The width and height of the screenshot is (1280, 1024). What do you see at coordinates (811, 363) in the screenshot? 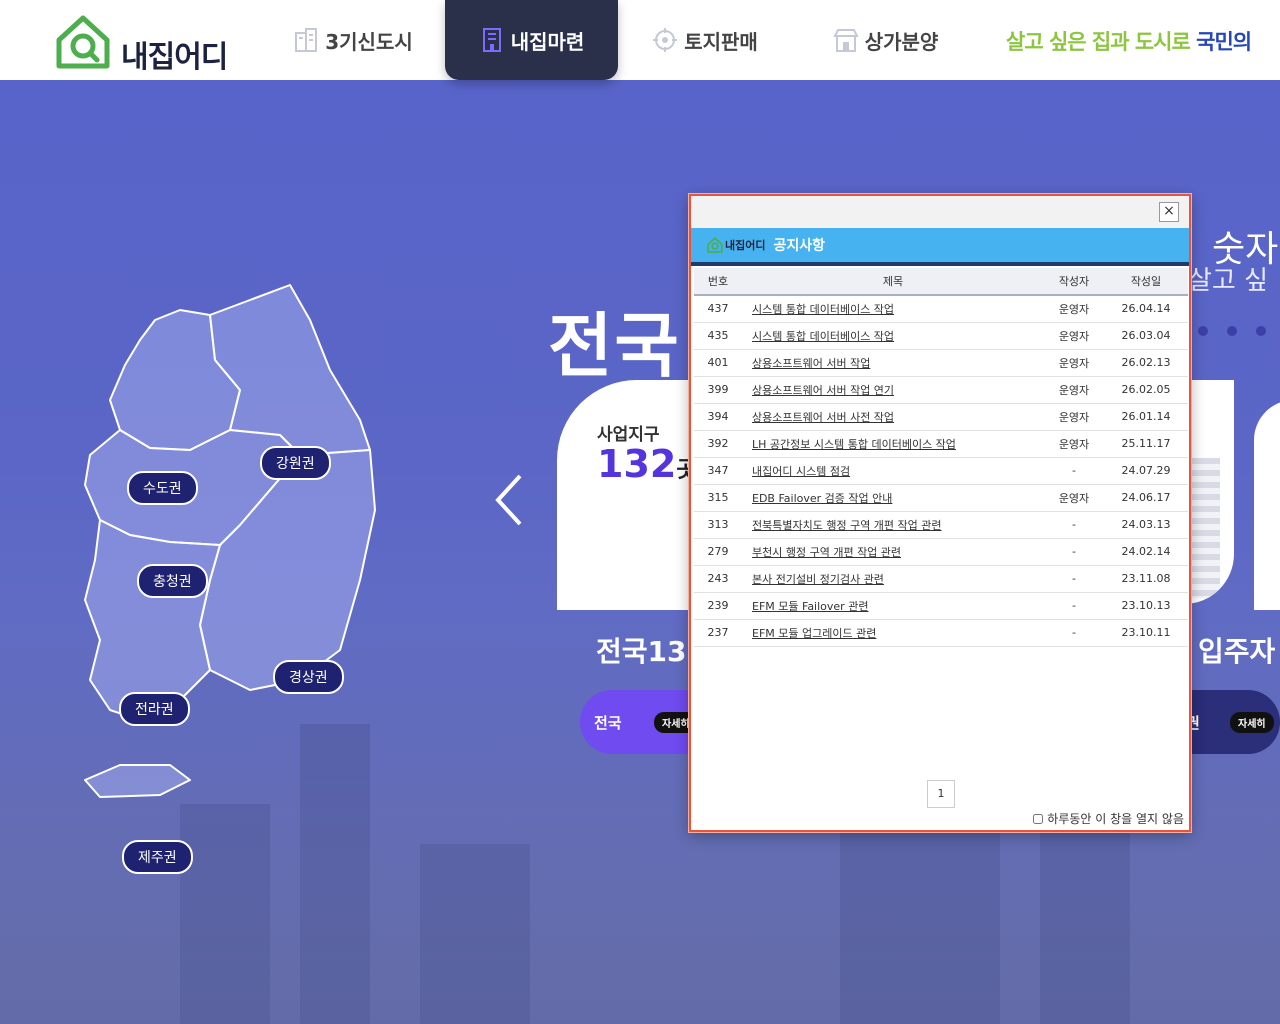
I see `notice-title-link: 상용소프트웨어 서버 작업` at bounding box center [811, 363].